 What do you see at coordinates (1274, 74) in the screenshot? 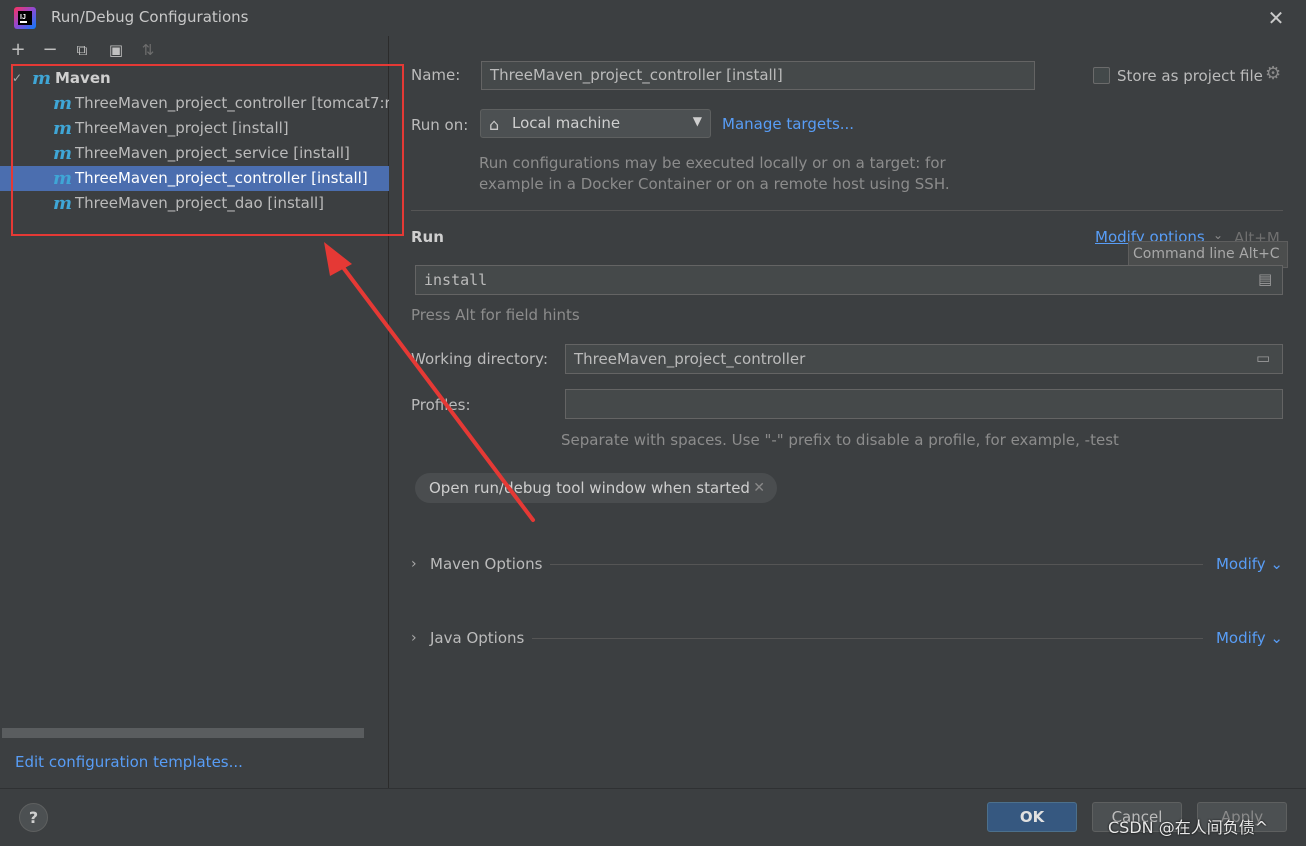
I see `gear-icon: ⚙` at bounding box center [1274, 74].